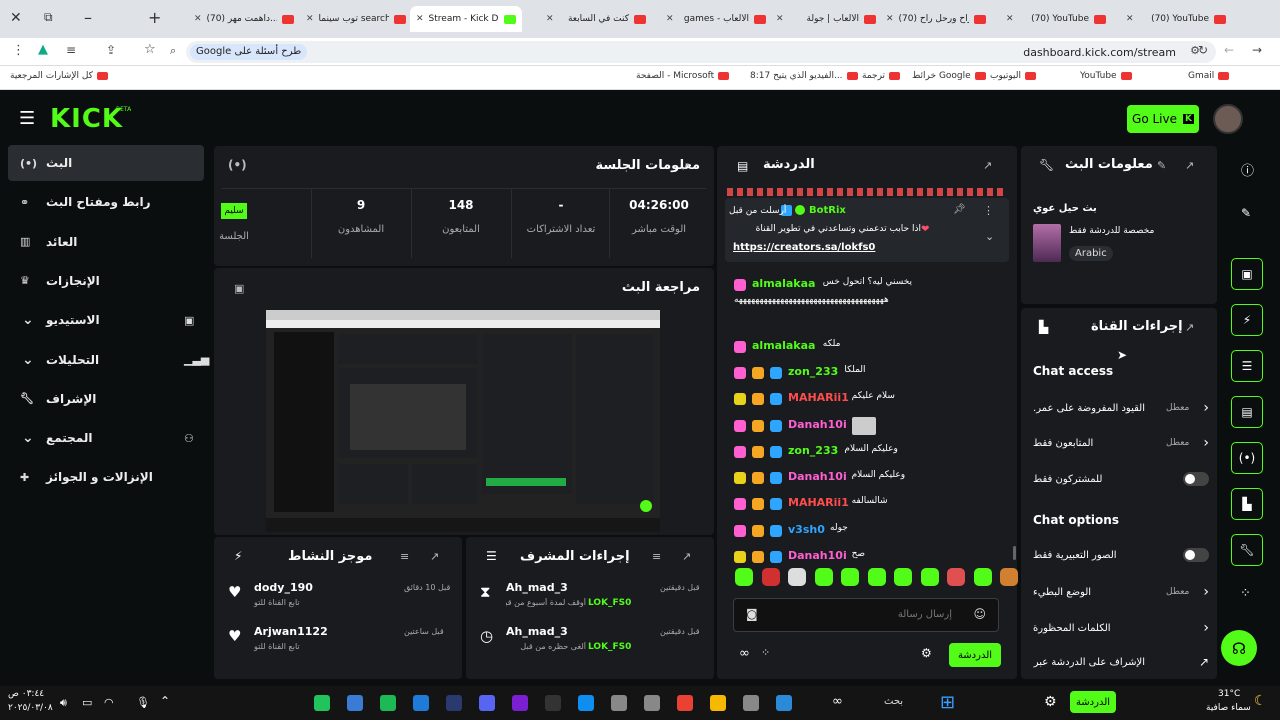  Describe the element at coordinates (249, 52) in the screenshot. I see `google-search-chip: Google طرح أسئلة على` at that location.